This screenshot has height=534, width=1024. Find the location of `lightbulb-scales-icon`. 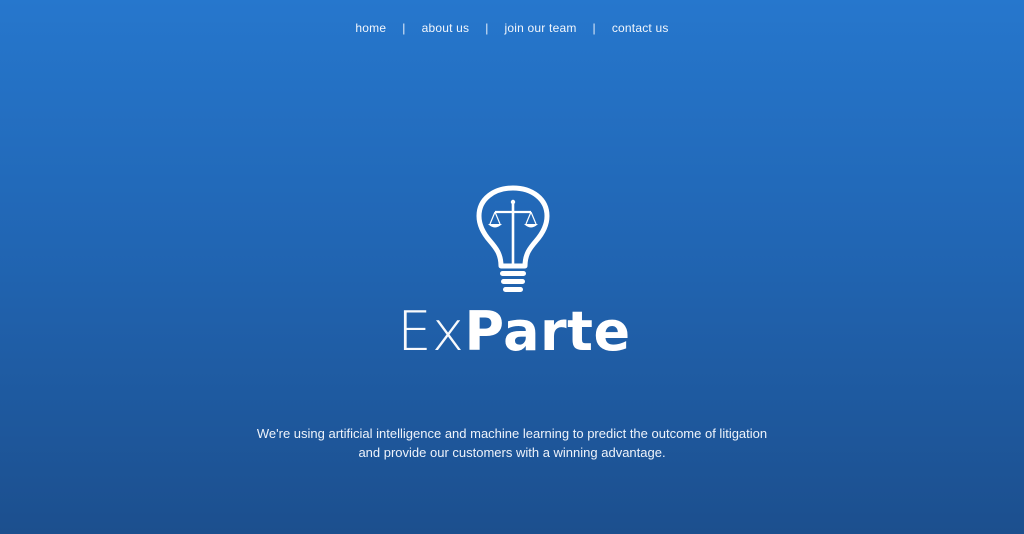

lightbulb-scales-icon is located at coordinates (513, 242).